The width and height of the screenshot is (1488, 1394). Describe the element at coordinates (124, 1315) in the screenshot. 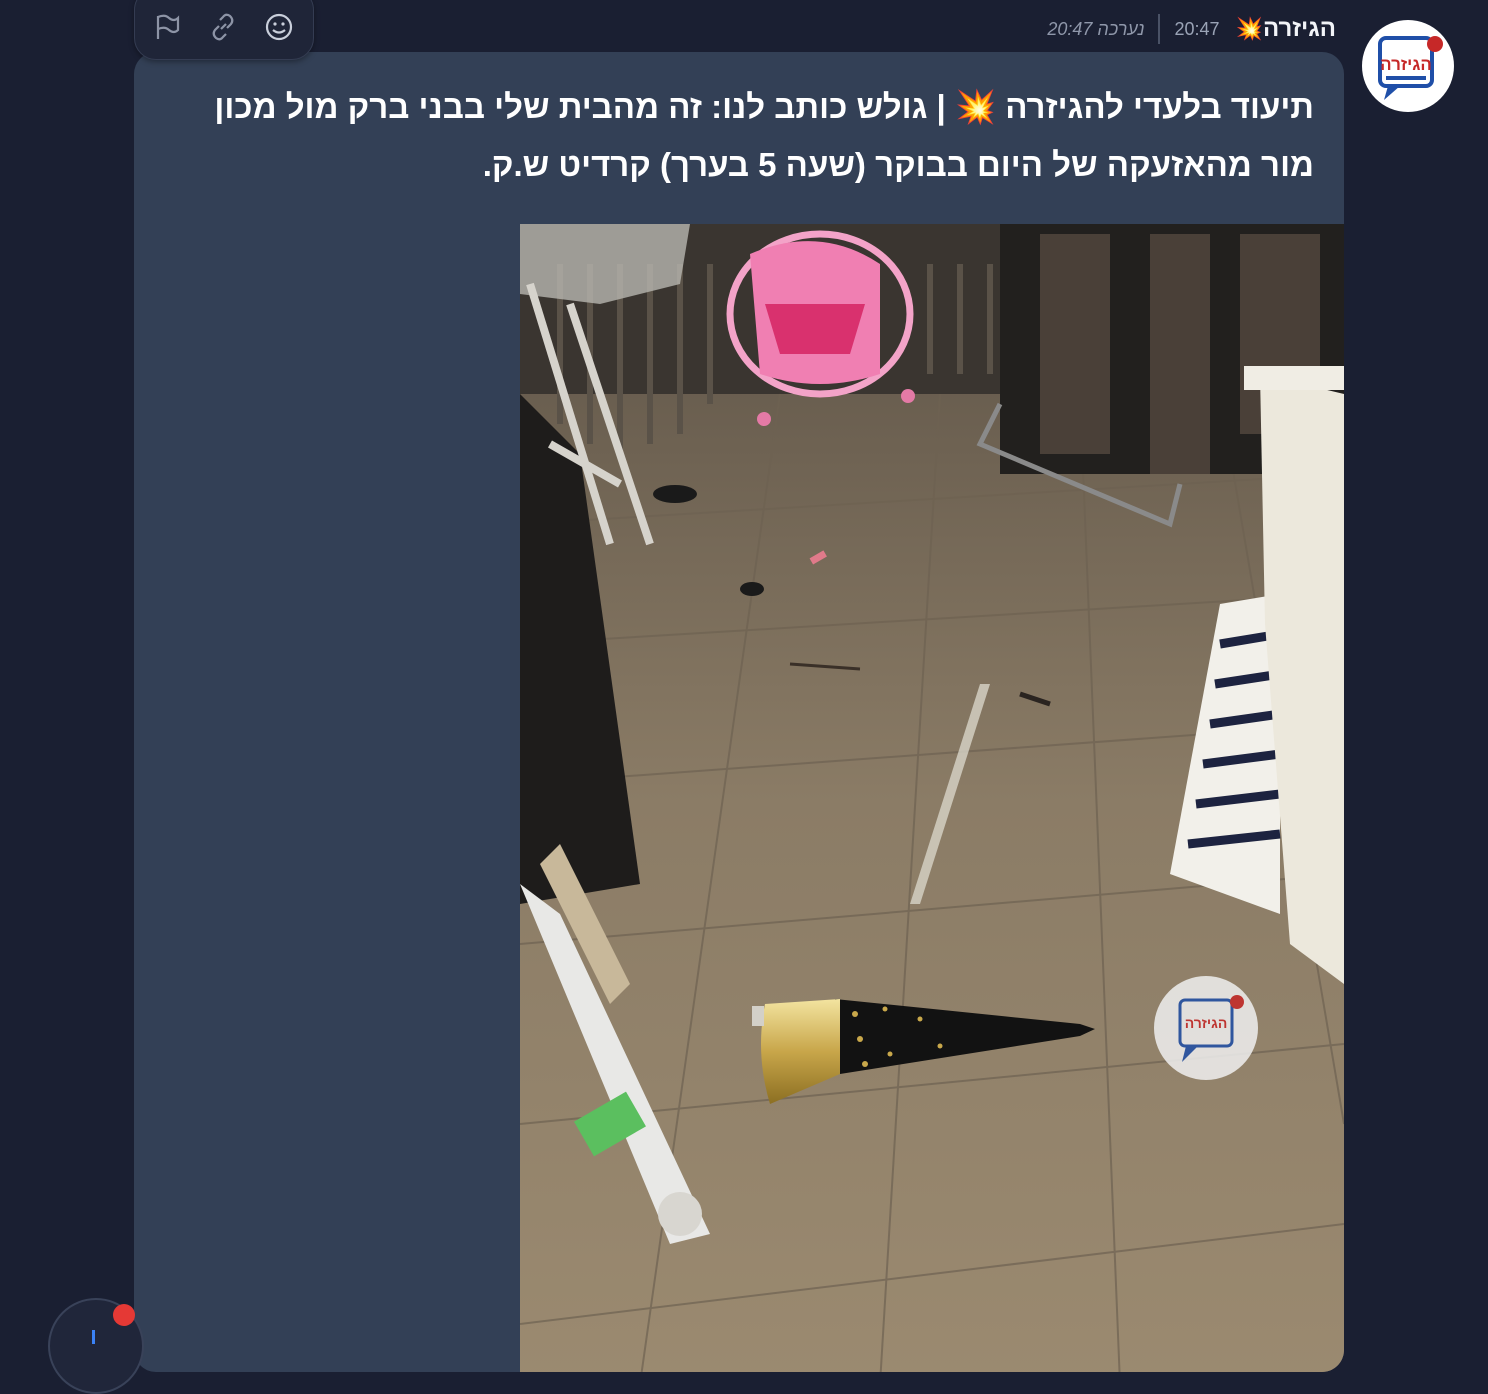

I see `notification-dot` at that location.